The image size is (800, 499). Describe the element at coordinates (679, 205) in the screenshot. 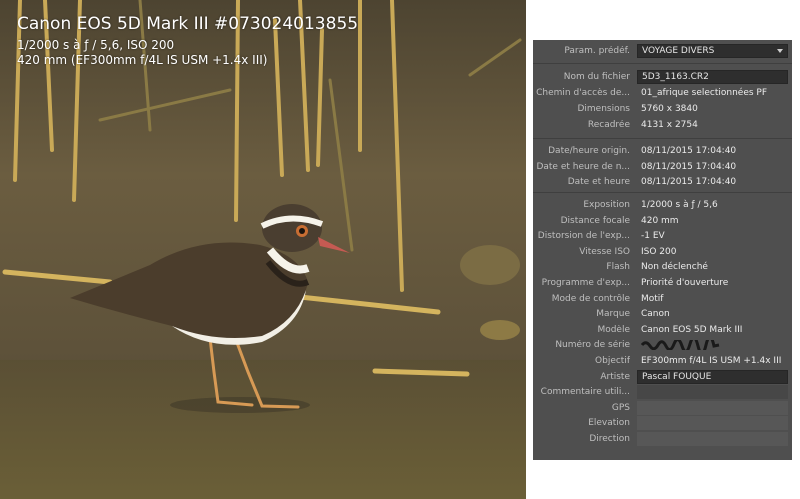

I see `metadata-value: 1/2000 s à ƒ / 5,6` at that location.